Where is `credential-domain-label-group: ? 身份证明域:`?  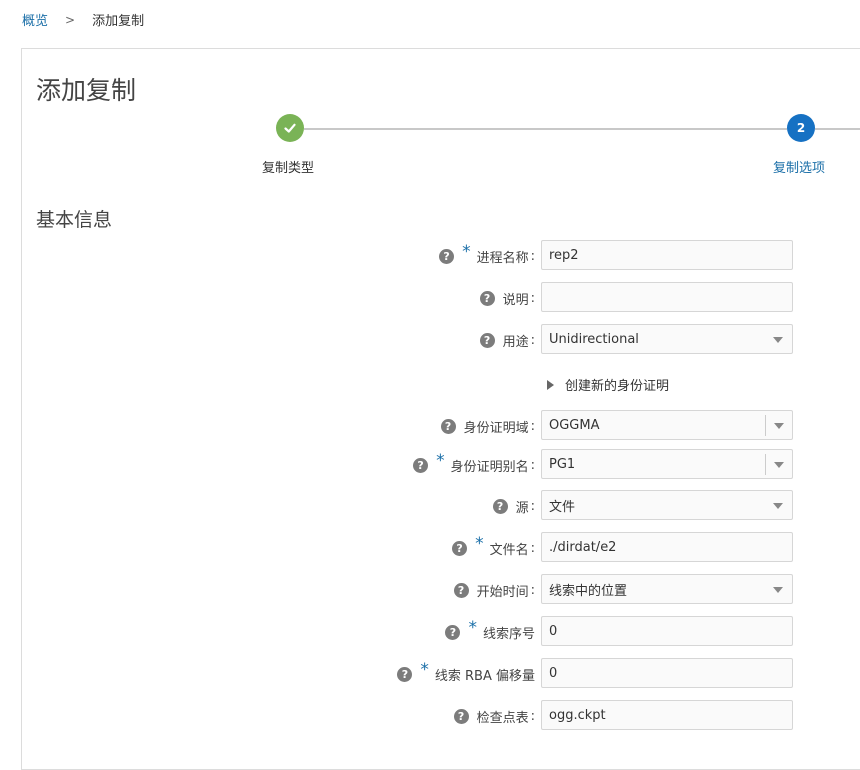 credential-domain-label-group: ? 身份证明域: is located at coordinates (487, 426).